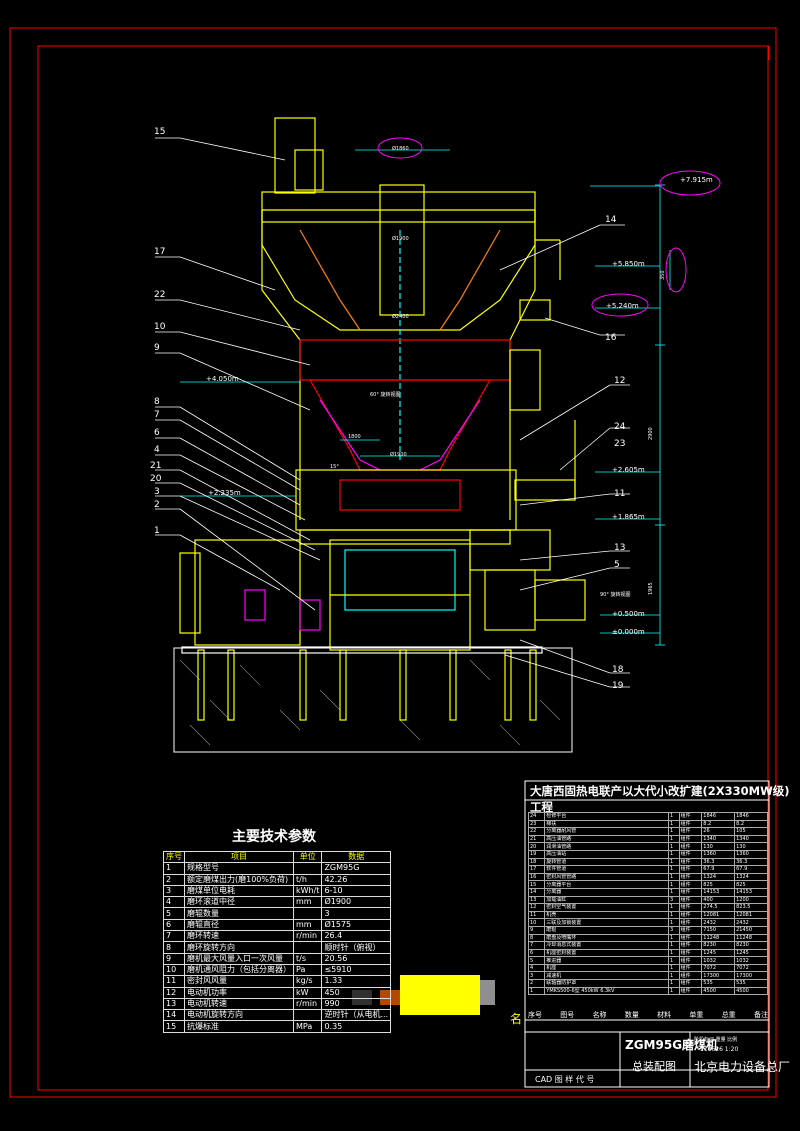  I want to click on bom-cell: 23, so click(536, 824).